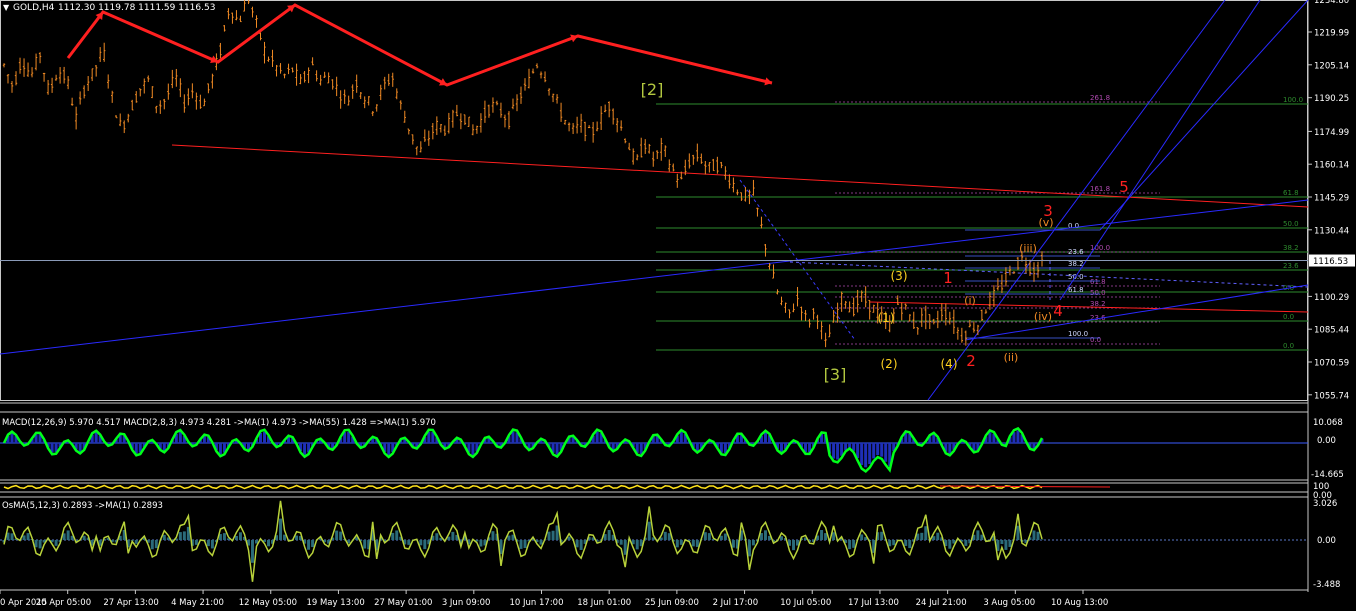  What do you see at coordinates (1331, 34) in the screenshot?
I see `price-tick-label: 1219.99` at bounding box center [1331, 34].